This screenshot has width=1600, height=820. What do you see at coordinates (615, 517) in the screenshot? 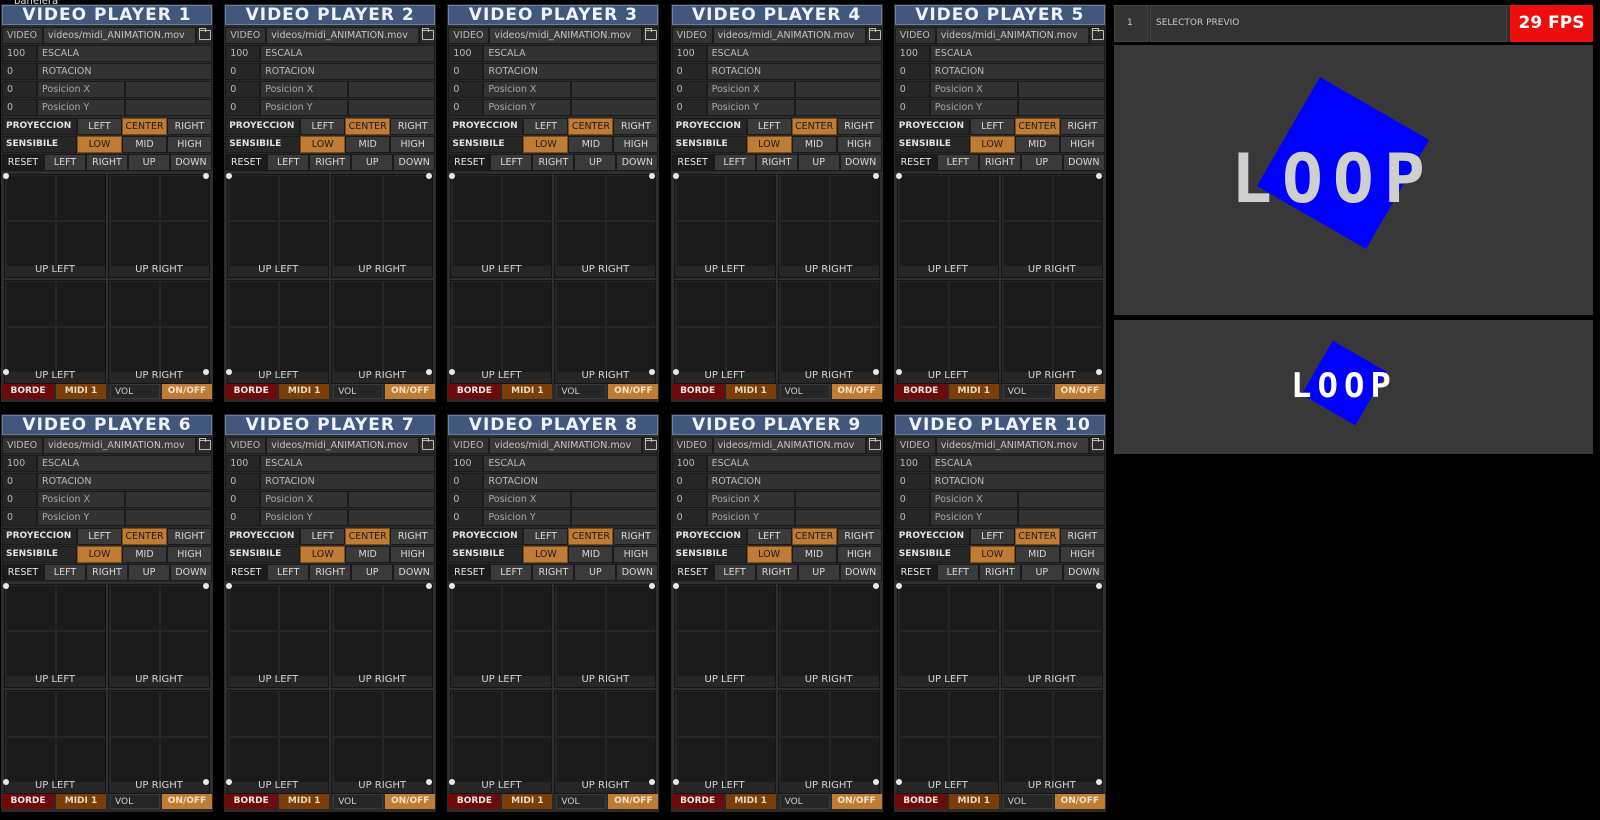
I see `posy-slider-track` at bounding box center [615, 517].